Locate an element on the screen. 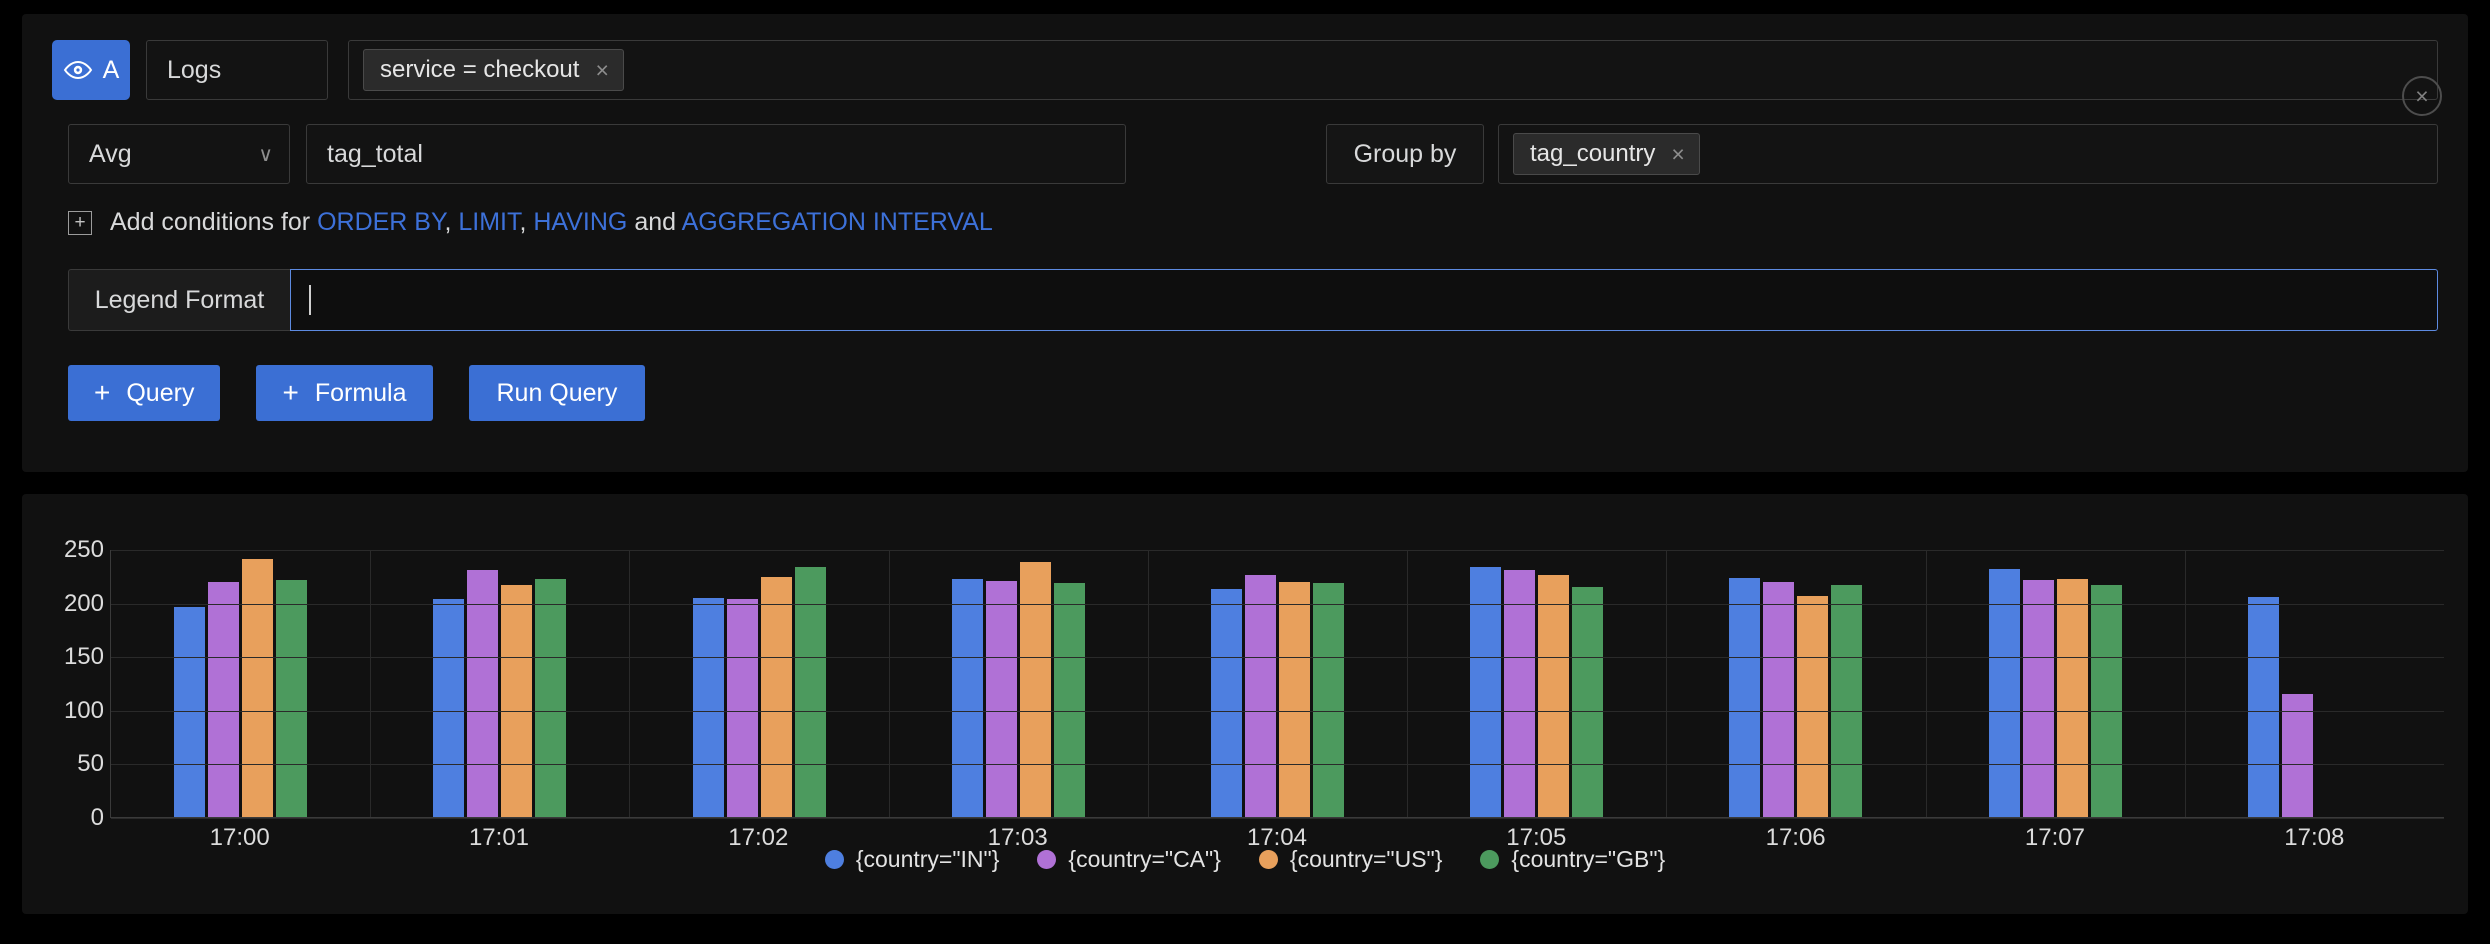 The height and width of the screenshot is (944, 2490). plus-glyph: + is located at coordinates (80, 222).